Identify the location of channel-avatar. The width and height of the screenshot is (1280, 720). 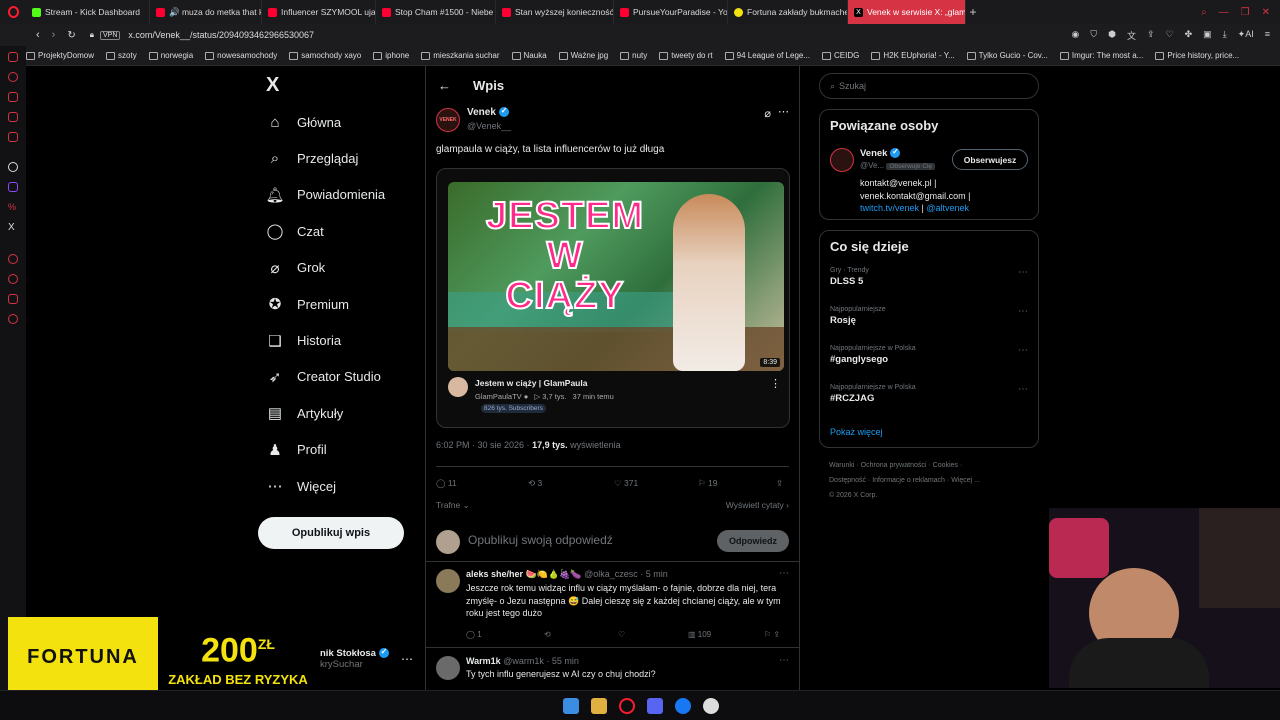
(458, 387).